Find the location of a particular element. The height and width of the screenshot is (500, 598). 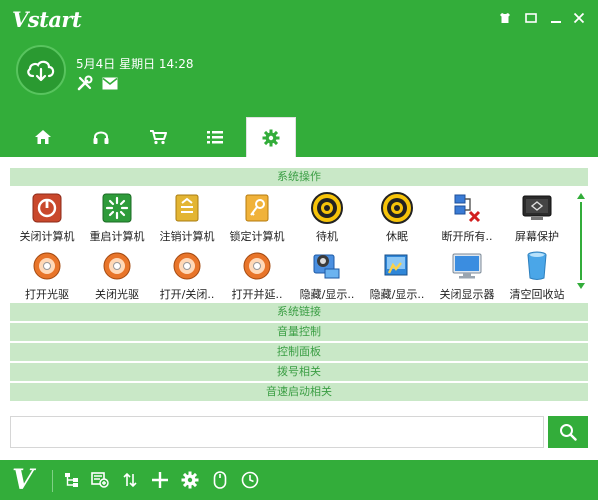

hide-show-icon is located at coordinates (327, 266).